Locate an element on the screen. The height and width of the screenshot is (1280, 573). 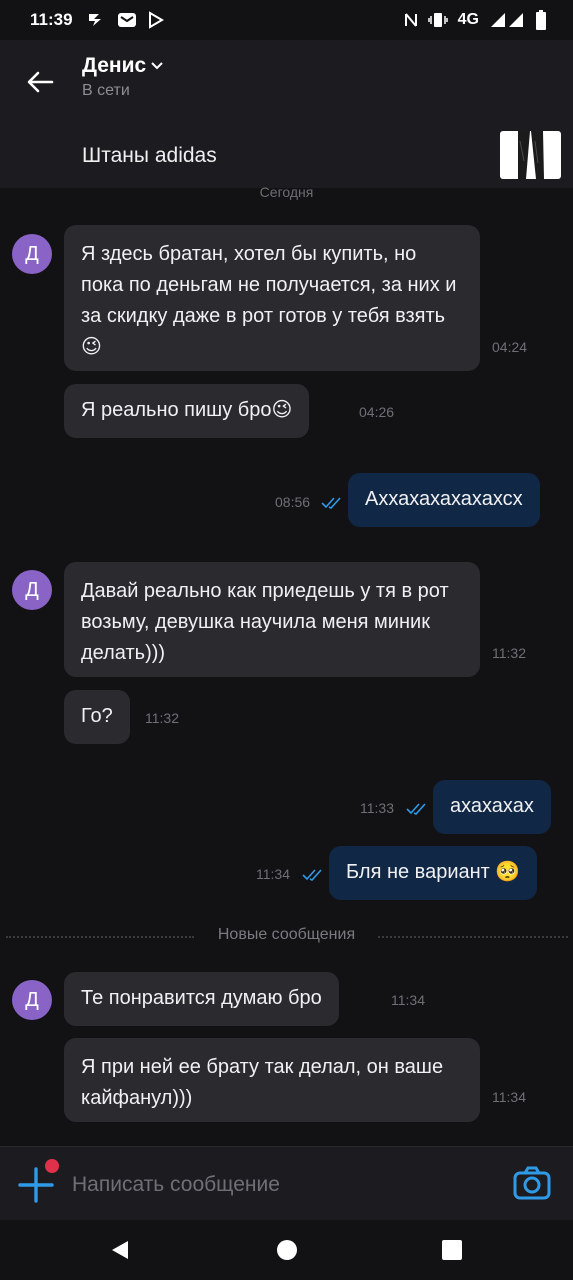
vibrate-icon is located at coordinates (437, 20).